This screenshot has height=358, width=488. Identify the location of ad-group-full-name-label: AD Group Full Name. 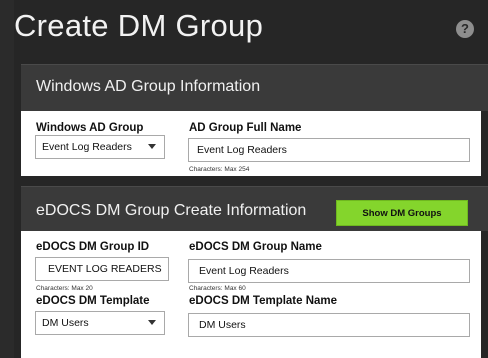
(245, 128).